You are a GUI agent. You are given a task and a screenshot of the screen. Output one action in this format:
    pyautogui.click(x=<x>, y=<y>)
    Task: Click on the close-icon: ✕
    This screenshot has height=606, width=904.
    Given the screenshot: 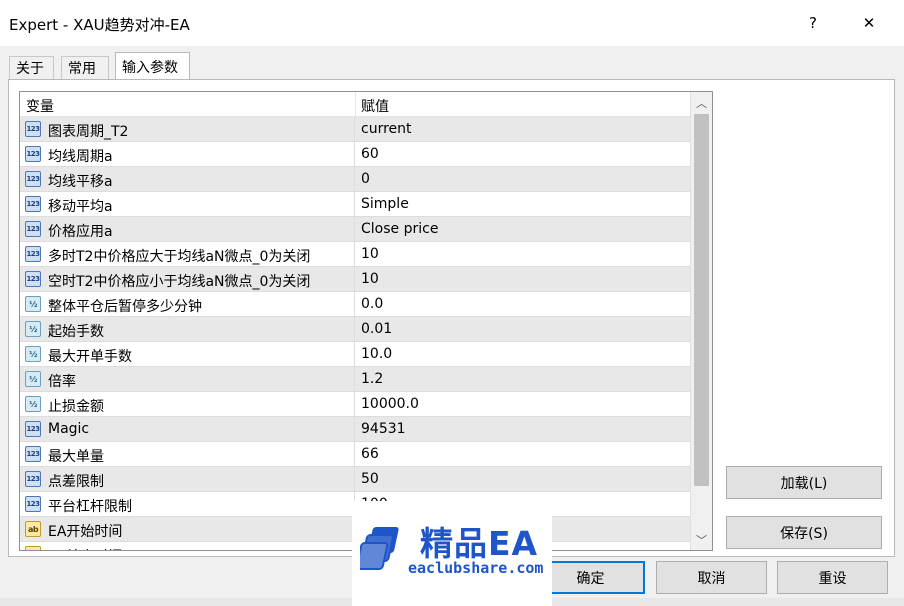 What is the action you would take?
    pyautogui.click(x=869, y=23)
    